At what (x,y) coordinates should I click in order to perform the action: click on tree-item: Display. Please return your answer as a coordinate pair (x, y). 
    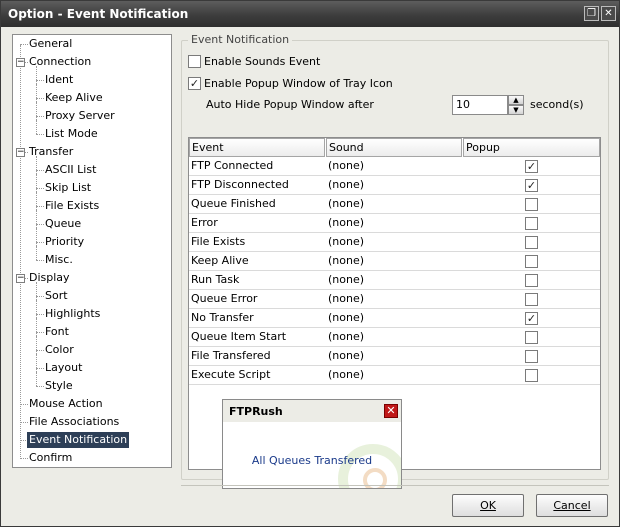
    Looking at the image, I should click on (49, 278).